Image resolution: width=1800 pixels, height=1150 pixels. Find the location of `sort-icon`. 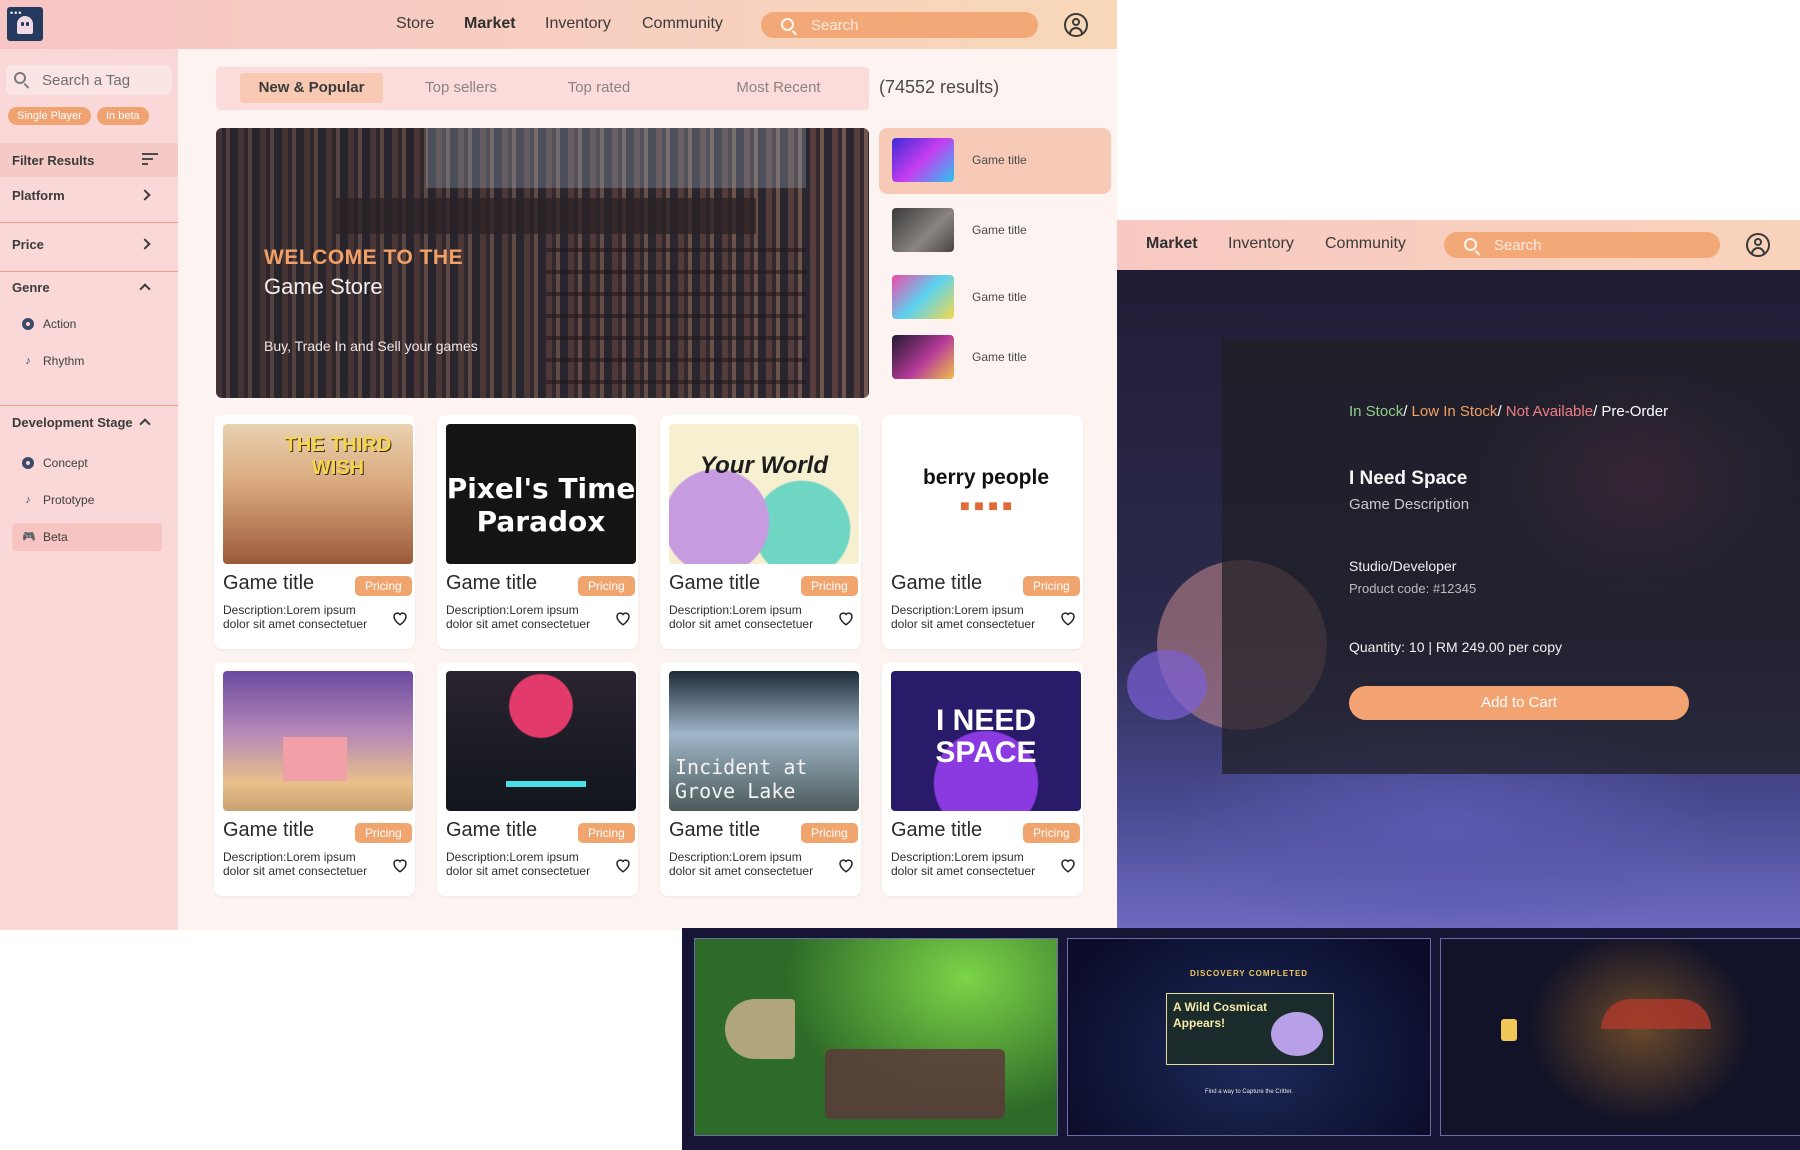

sort-icon is located at coordinates (150, 159).